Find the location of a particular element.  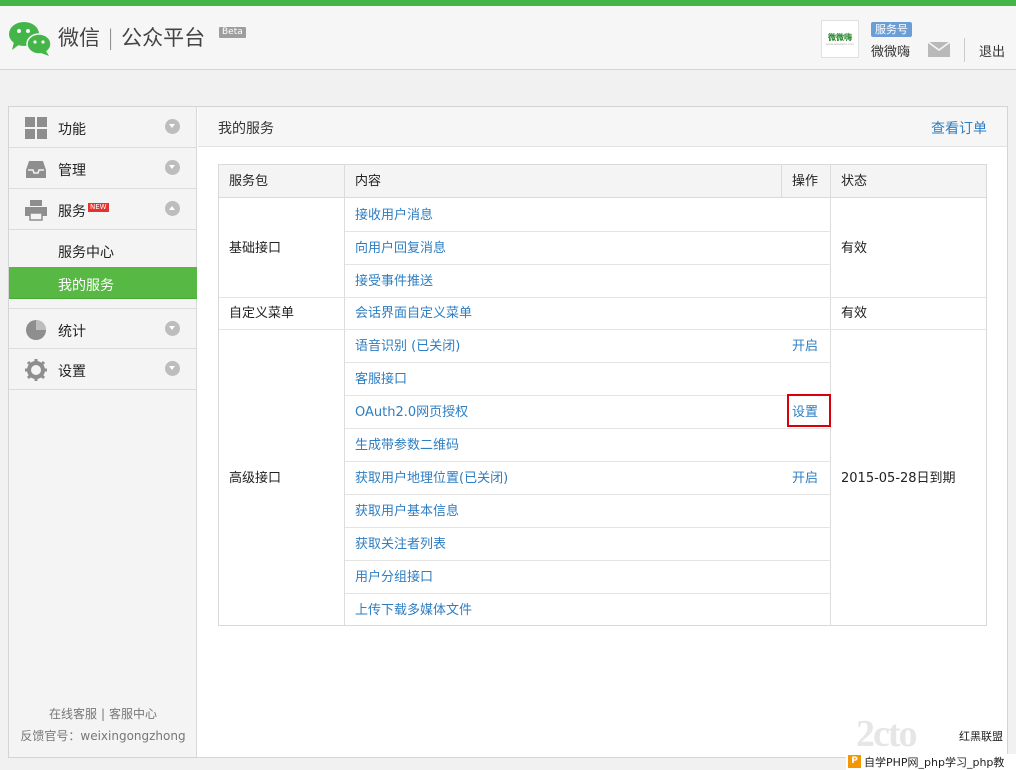

sidebar-item-manage: 管理 is located at coordinates (103, 168).